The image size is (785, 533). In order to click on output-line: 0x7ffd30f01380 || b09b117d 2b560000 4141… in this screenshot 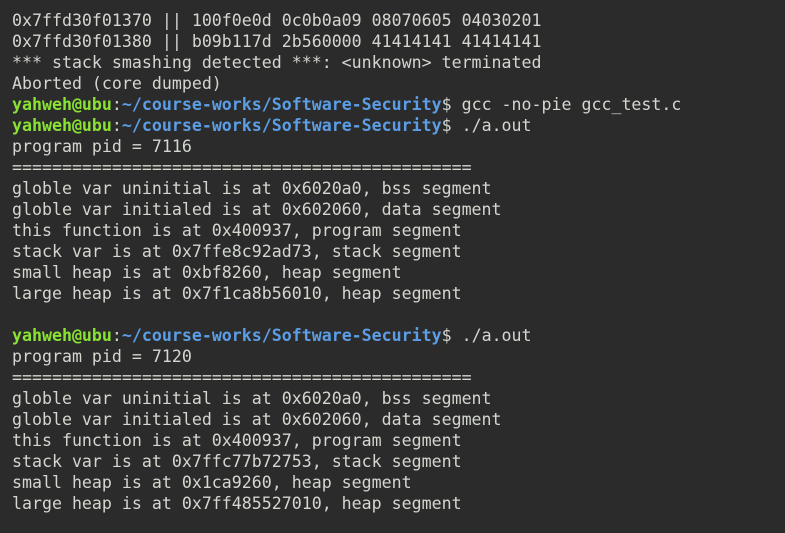, I will do `click(277, 41)`.